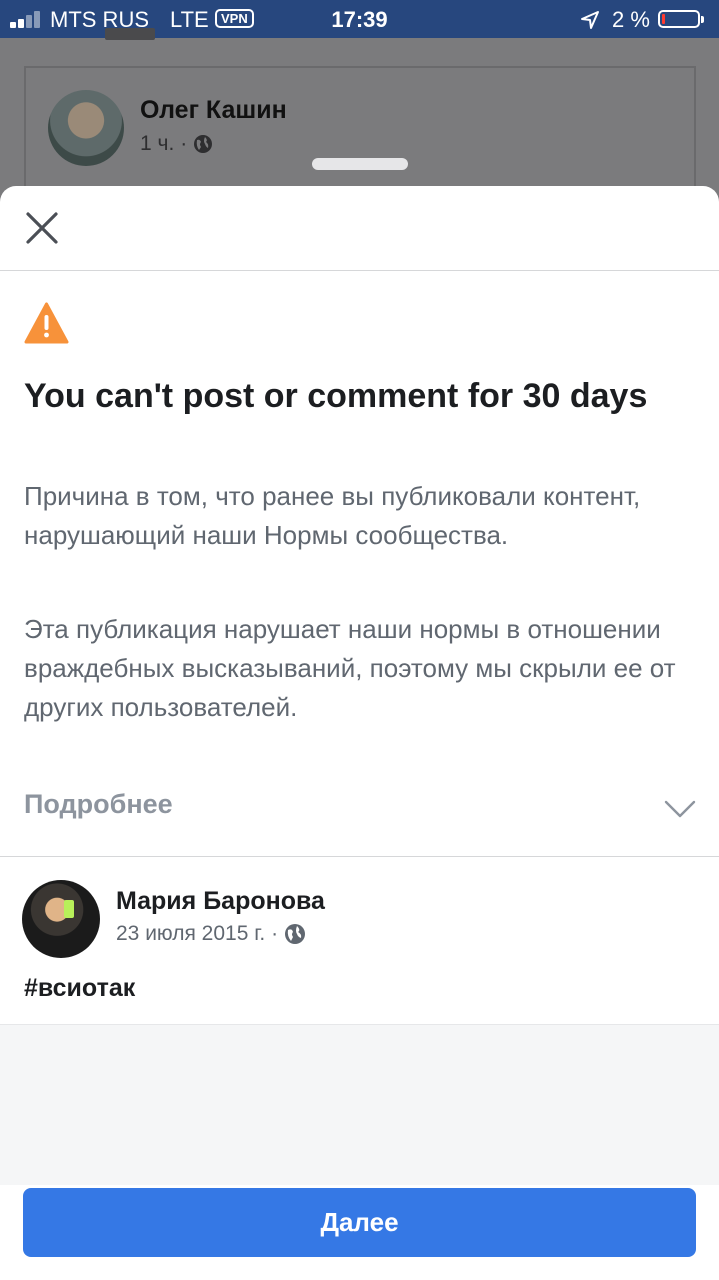 The image size is (719, 1280). I want to click on sheet-grab-handle, so click(360, 164).